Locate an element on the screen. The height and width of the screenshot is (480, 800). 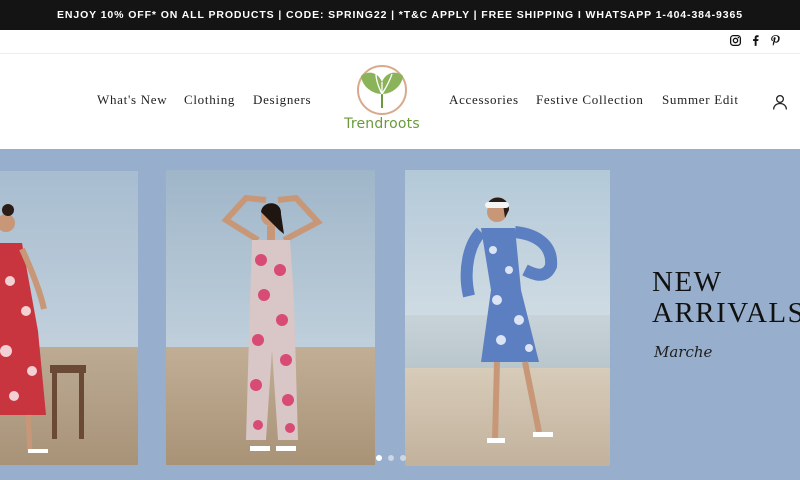
hero-headline: NEW ARRIVALS is located at coordinates (726, 298).